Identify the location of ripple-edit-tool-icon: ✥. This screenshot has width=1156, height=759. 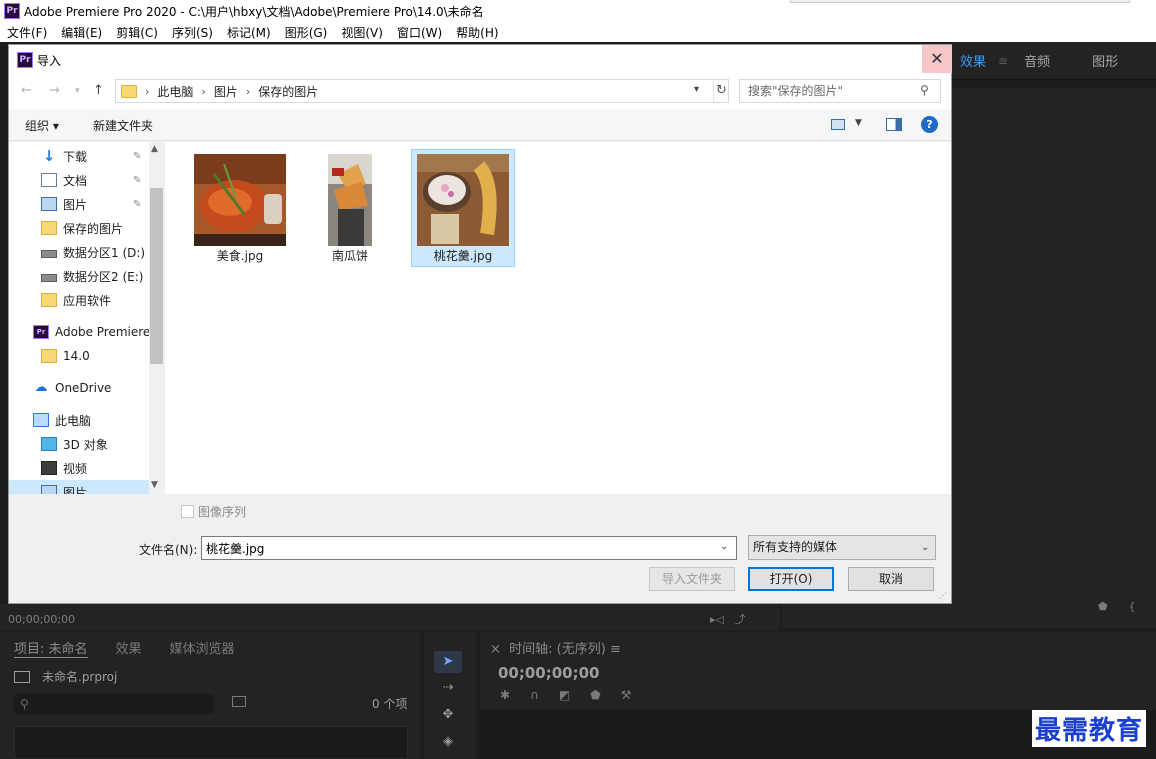
(448, 715).